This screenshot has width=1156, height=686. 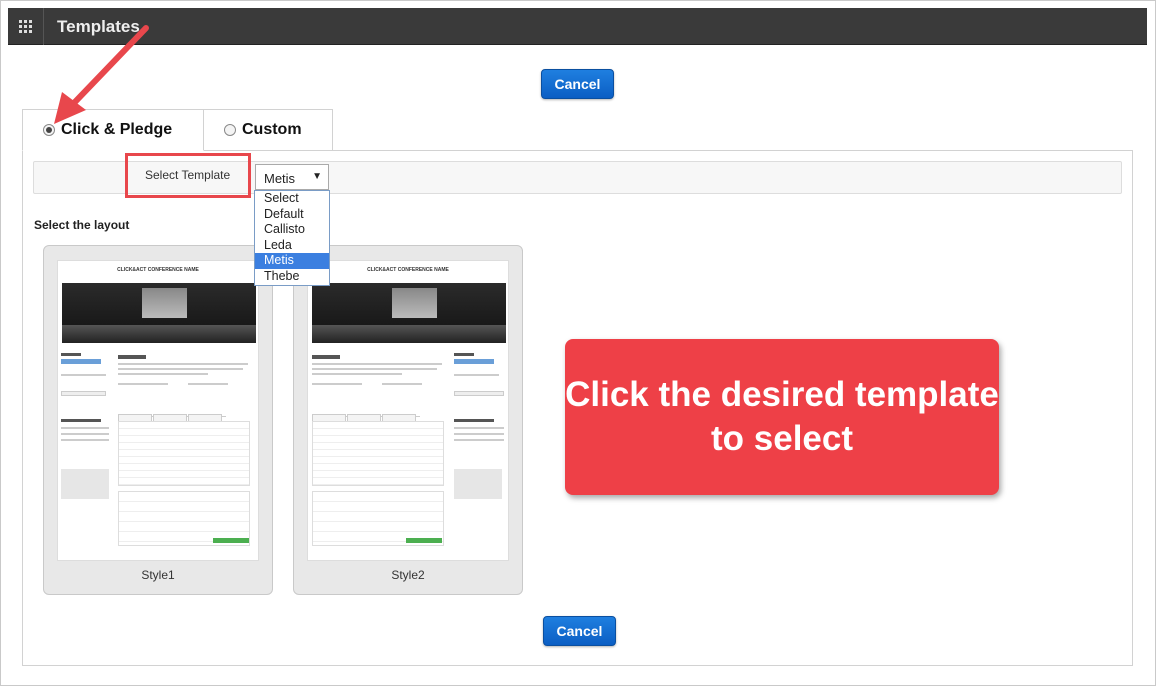 I want to click on tab-click-and-pledge: Click & Pledge, so click(x=113, y=130).